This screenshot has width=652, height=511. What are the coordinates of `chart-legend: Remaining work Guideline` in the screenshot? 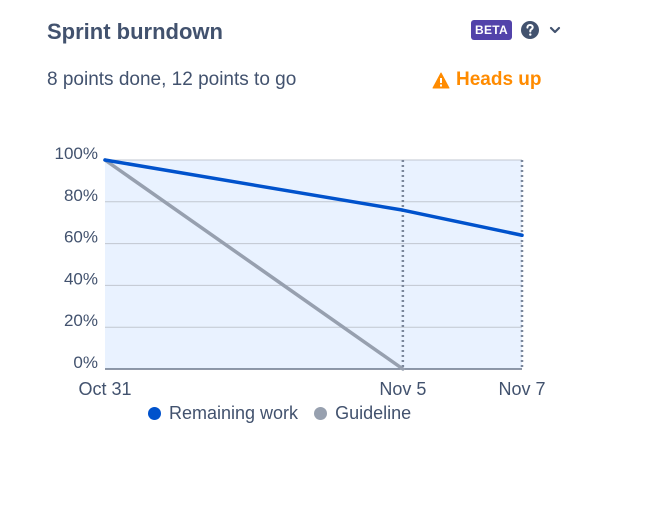 It's located at (287, 413).